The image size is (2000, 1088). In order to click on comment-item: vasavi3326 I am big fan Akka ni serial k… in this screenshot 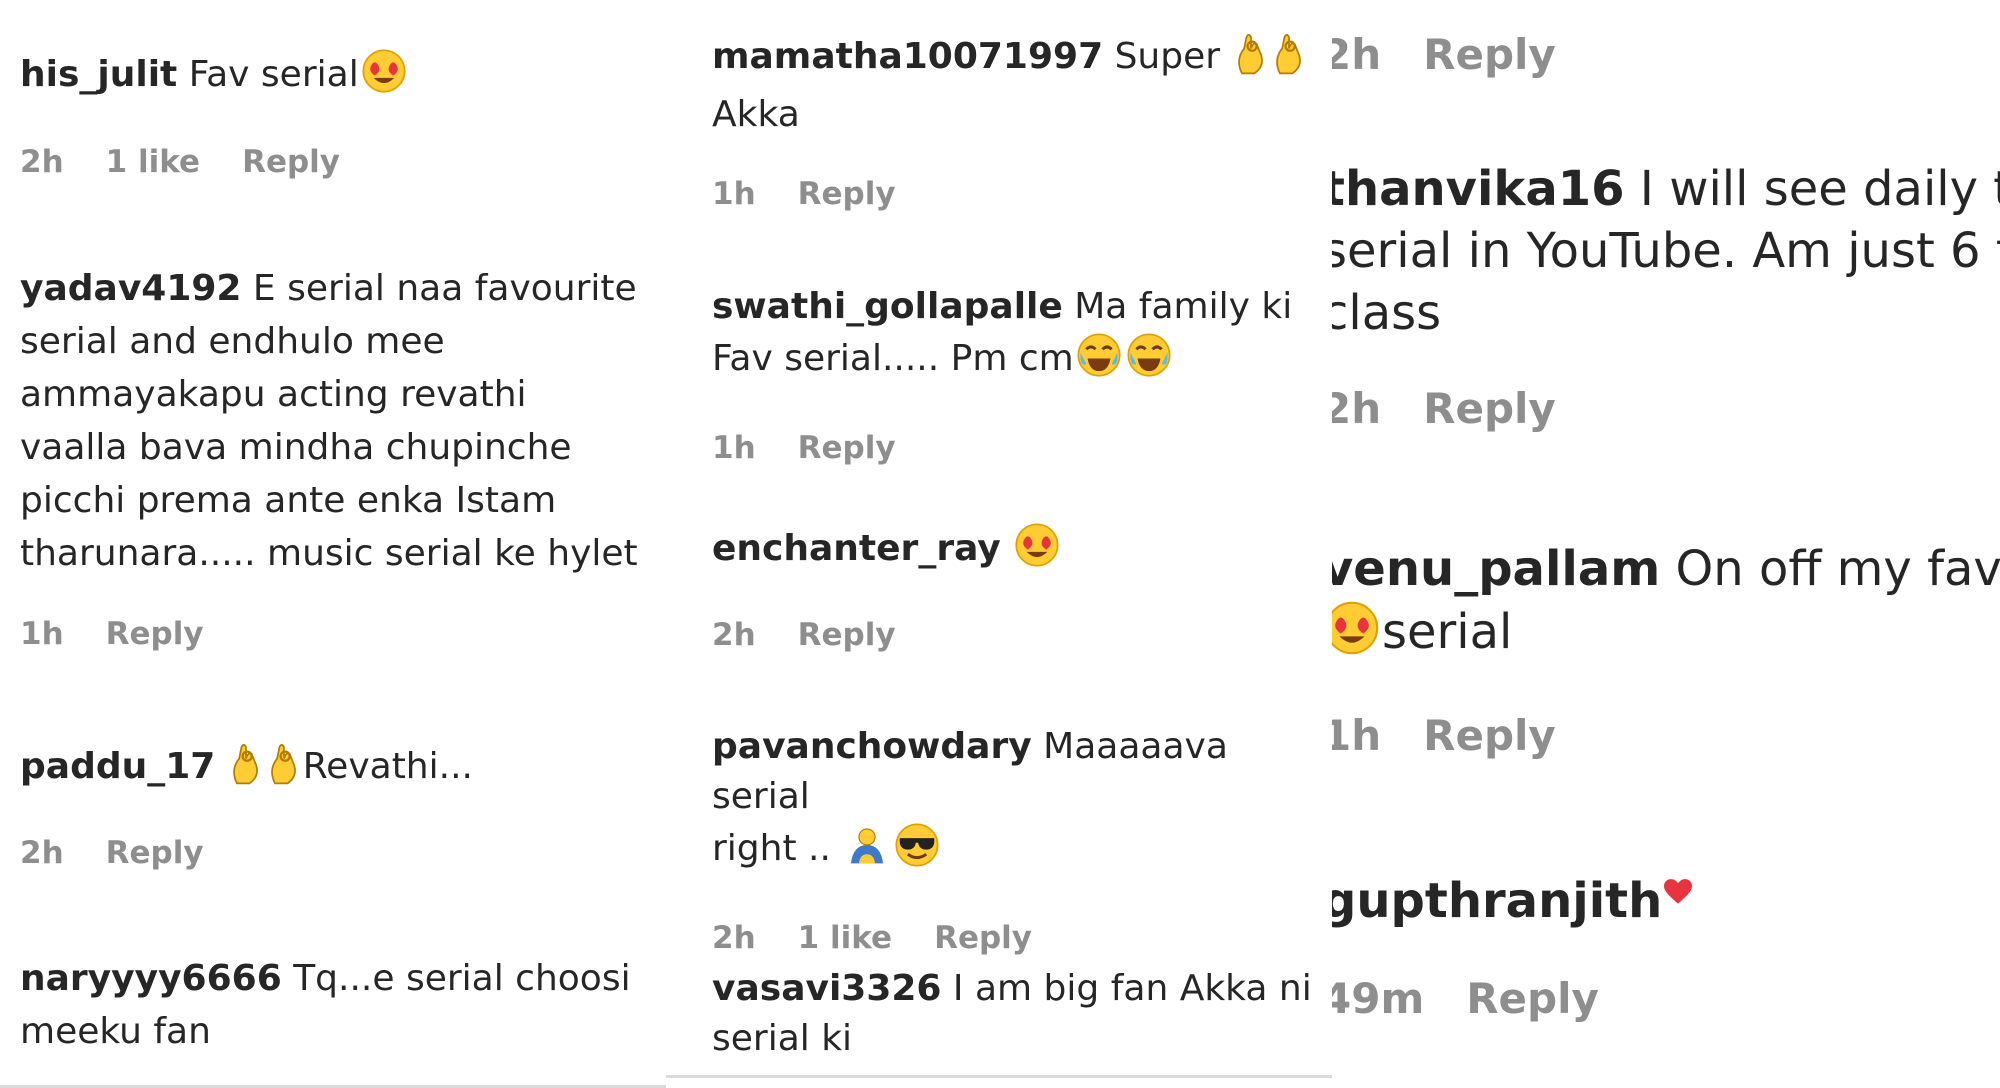, I will do `click(1017, 1014)`.